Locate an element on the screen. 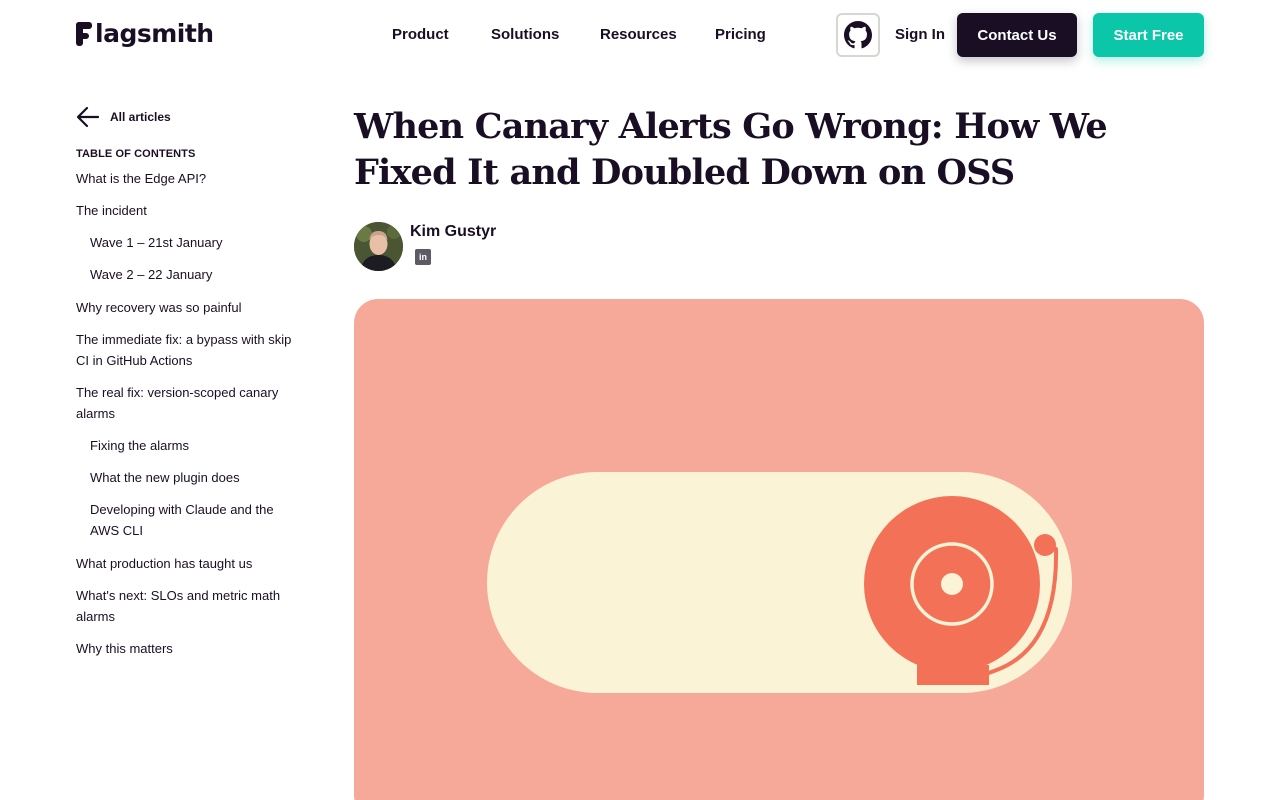 Image resolution: width=1280 pixels, height=800 pixels. nav-resources: Resources is located at coordinates (638, 34).